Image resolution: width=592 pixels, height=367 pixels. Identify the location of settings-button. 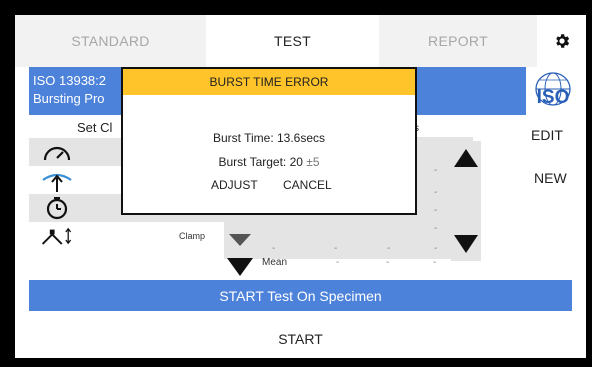
(561, 41).